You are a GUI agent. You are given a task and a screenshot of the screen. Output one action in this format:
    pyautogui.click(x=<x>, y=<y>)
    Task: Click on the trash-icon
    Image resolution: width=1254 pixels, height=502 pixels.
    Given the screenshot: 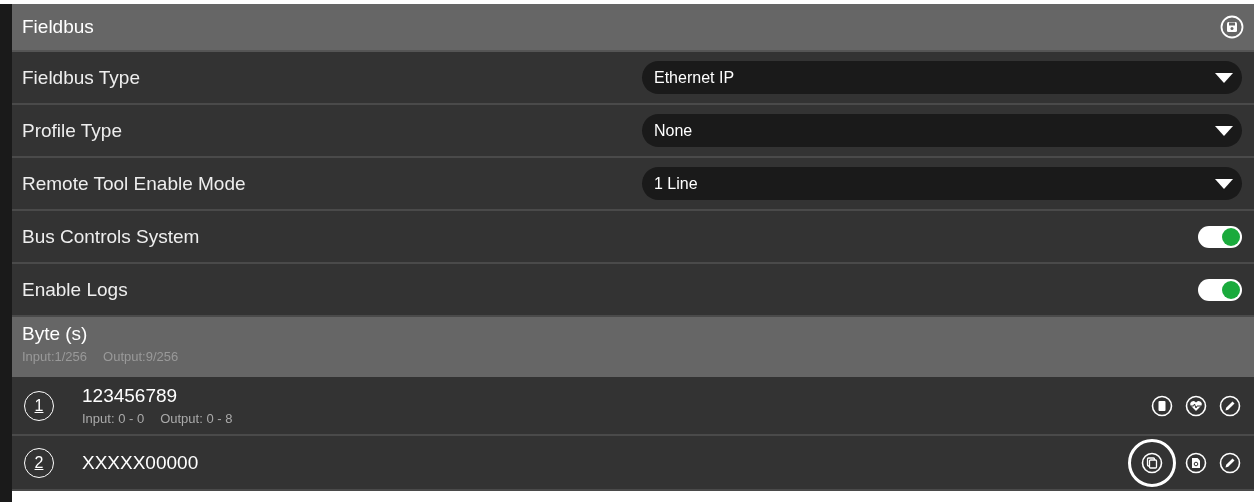 What is the action you would take?
    pyautogui.click(x=1162, y=405)
    